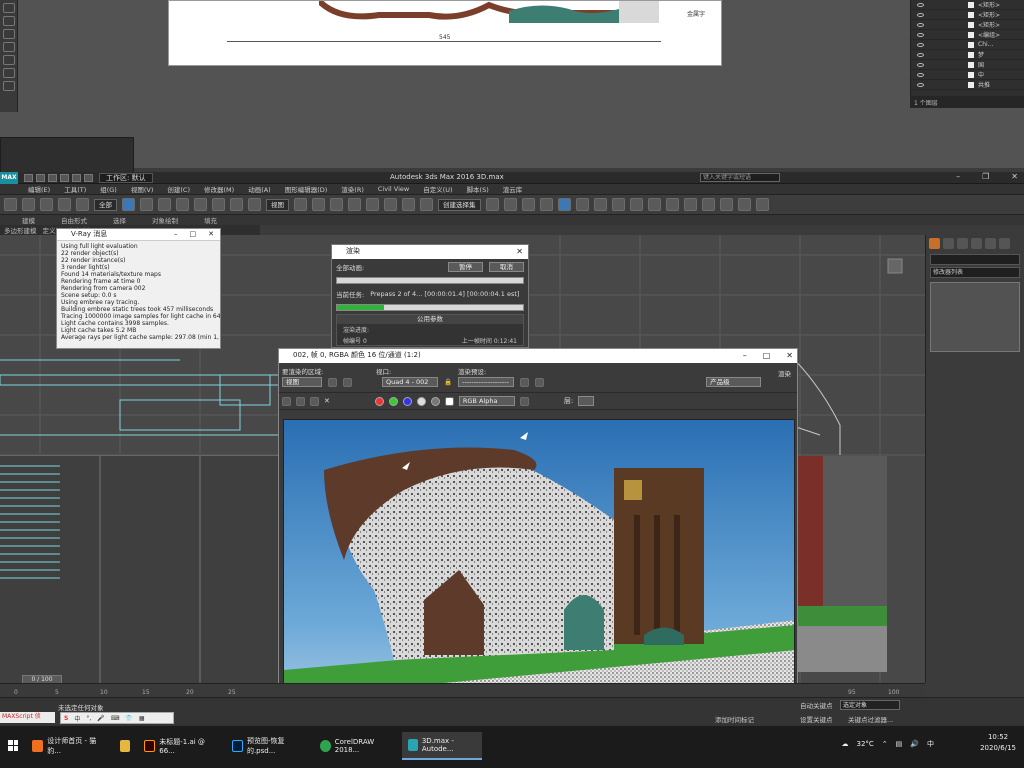 The width and height of the screenshot is (1024, 768). Describe the element at coordinates (421, 401) in the screenshot. I see `alpha-channel-icon` at that location.